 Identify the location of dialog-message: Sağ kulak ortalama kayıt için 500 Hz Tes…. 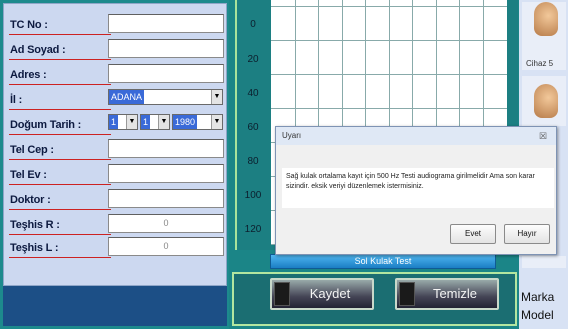
(410, 181).